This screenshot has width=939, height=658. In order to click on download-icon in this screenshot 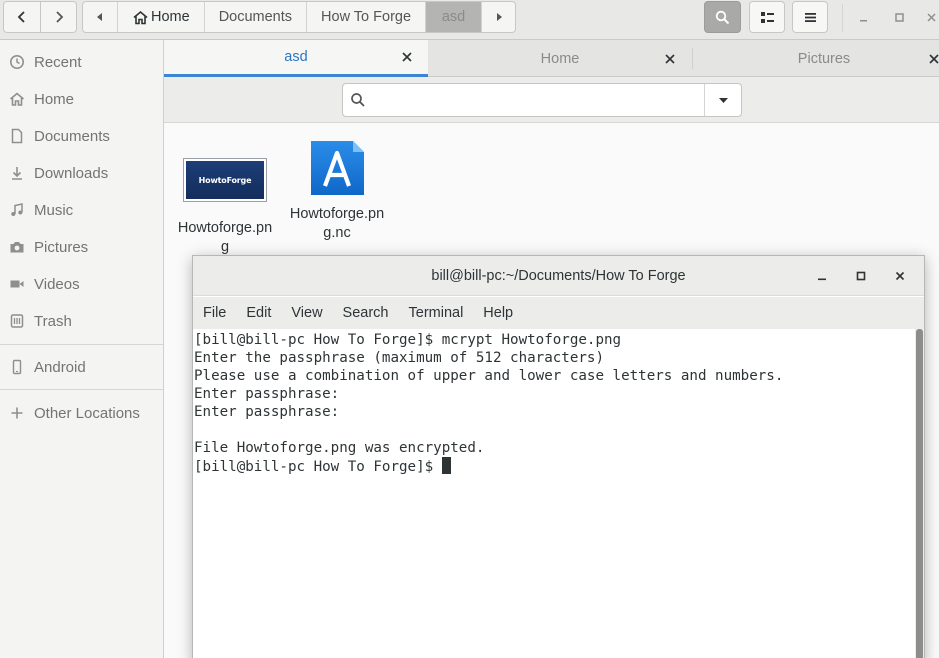, I will do `click(17, 173)`.